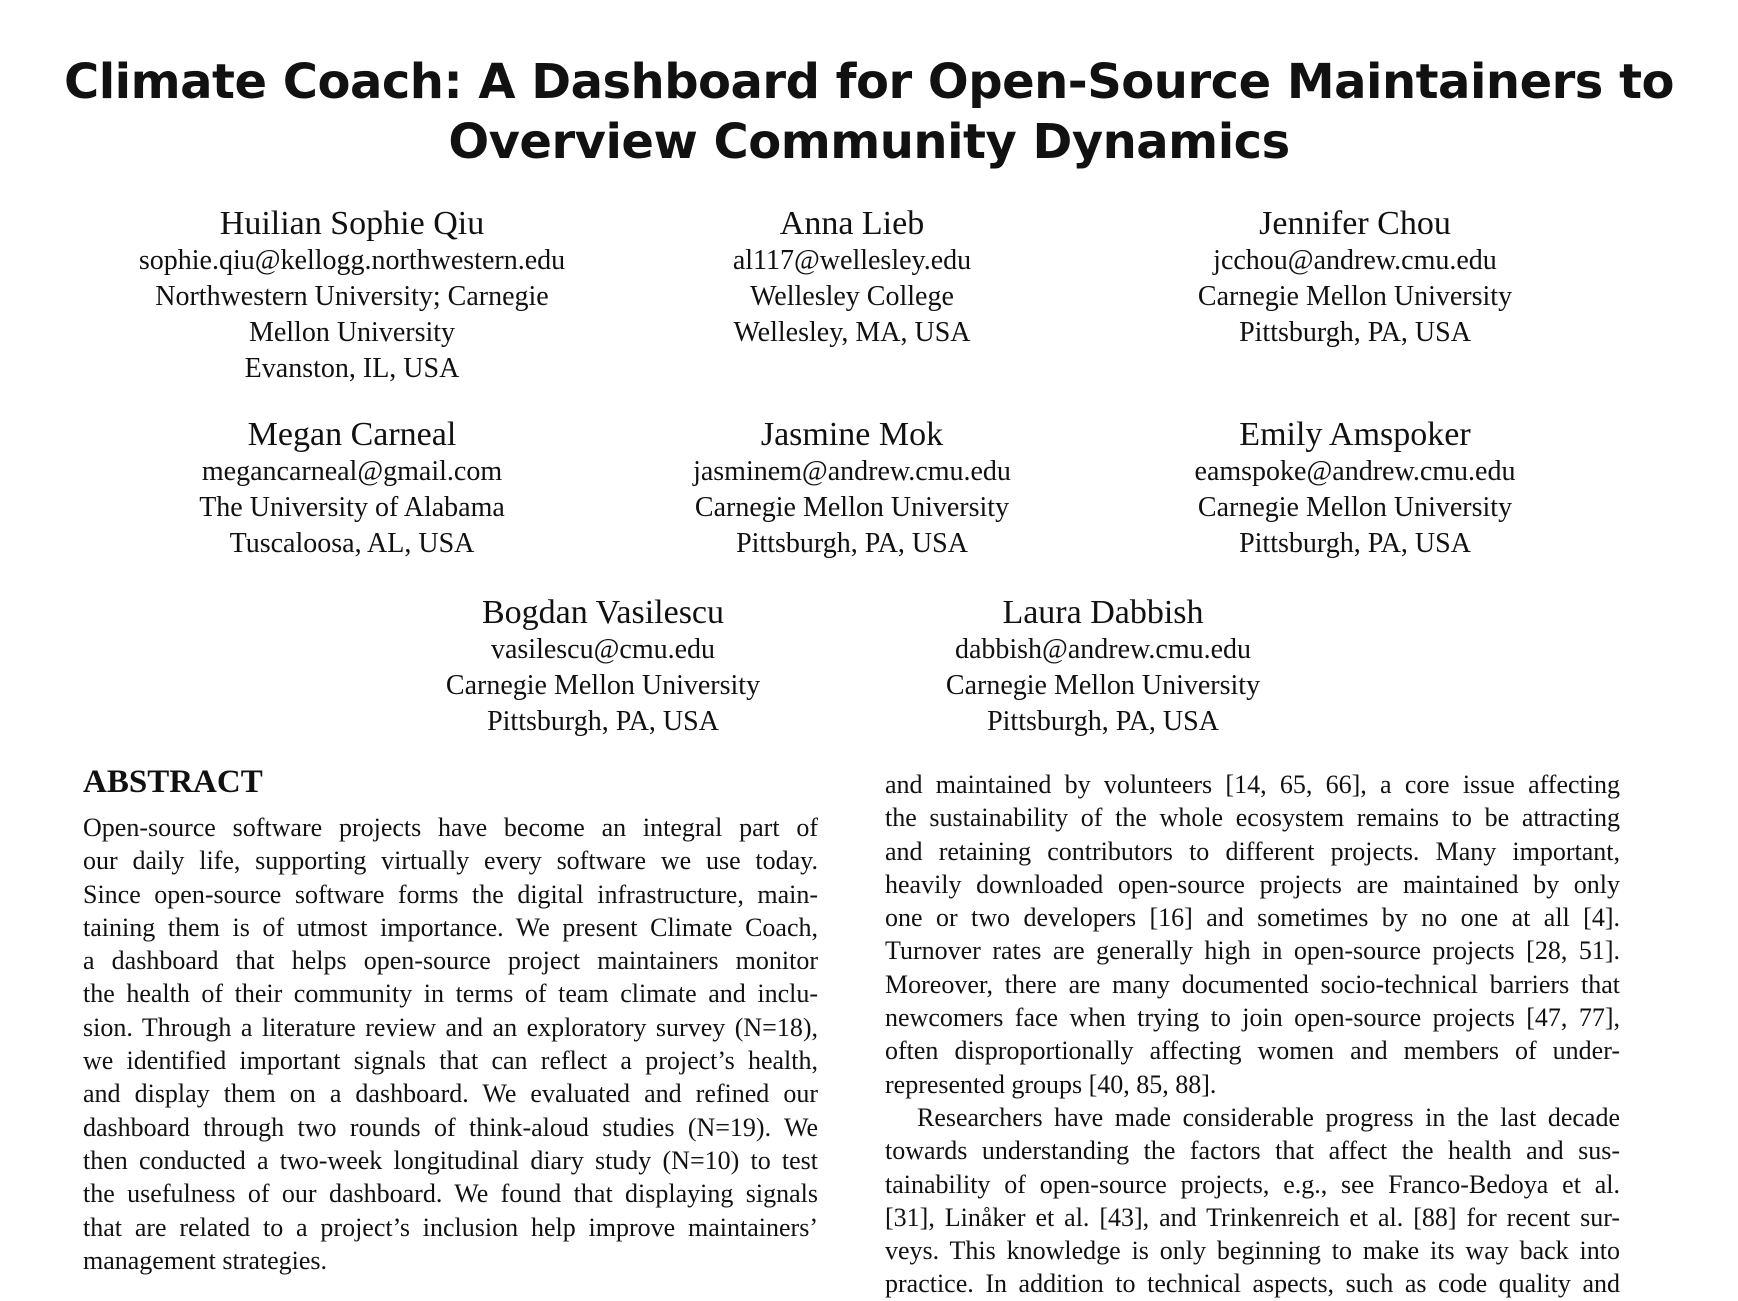  What do you see at coordinates (1355, 434) in the screenshot?
I see `author-name: Emily Amspoker` at bounding box center [1355, 434].